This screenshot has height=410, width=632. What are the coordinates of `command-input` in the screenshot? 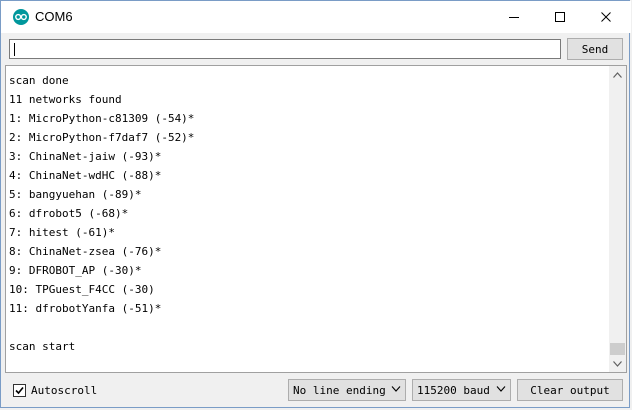 It's located at (285, 49).